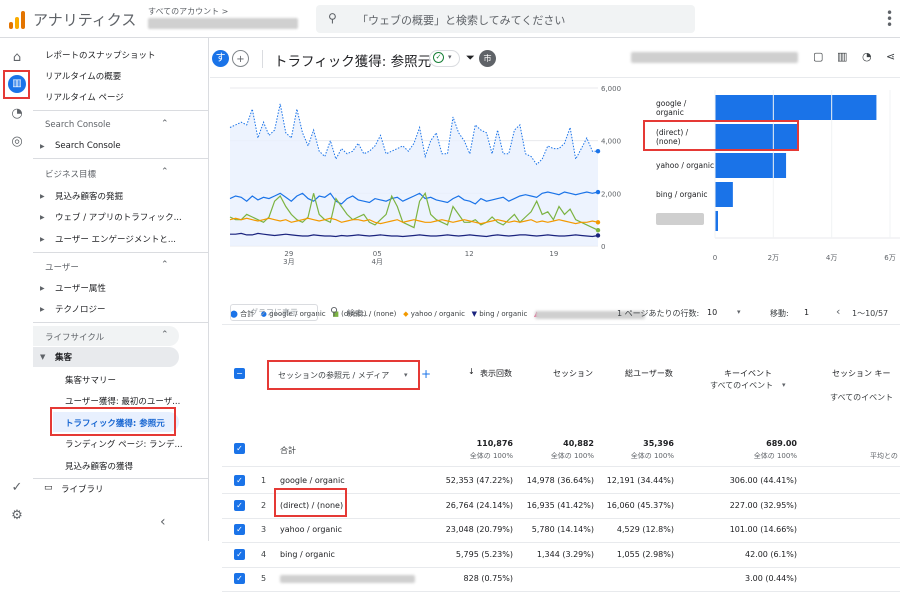  Describe the element at coordinates (680, 219) in the screenshot. I see `bar-label-blurred` at that location.